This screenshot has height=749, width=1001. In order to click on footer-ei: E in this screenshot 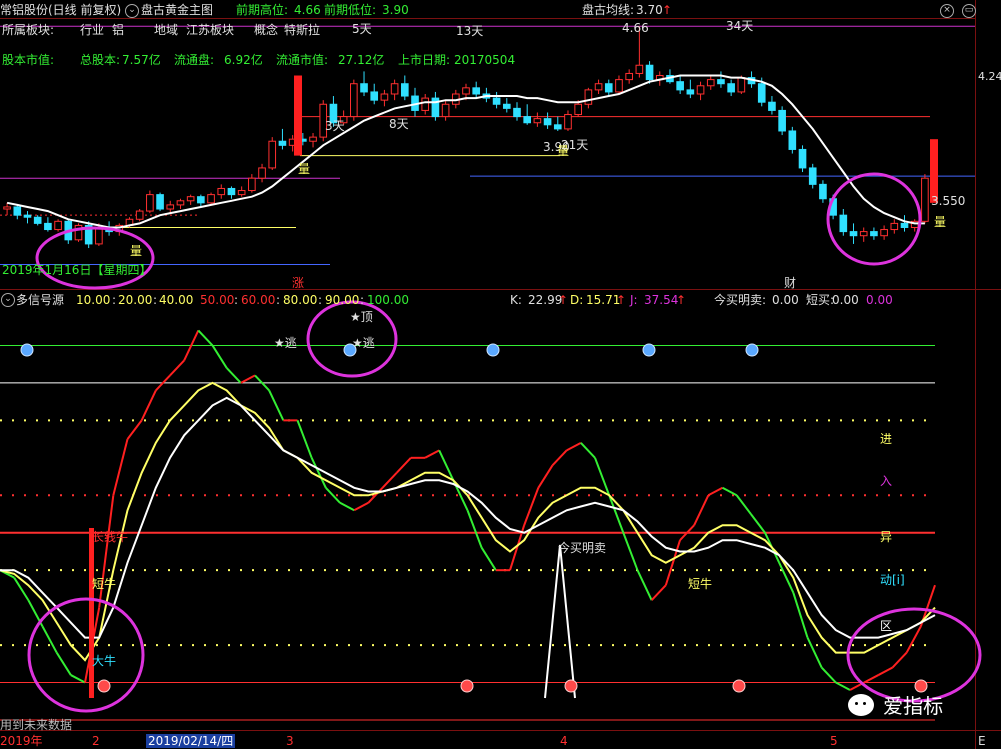, I will do `click(982, 741)`.